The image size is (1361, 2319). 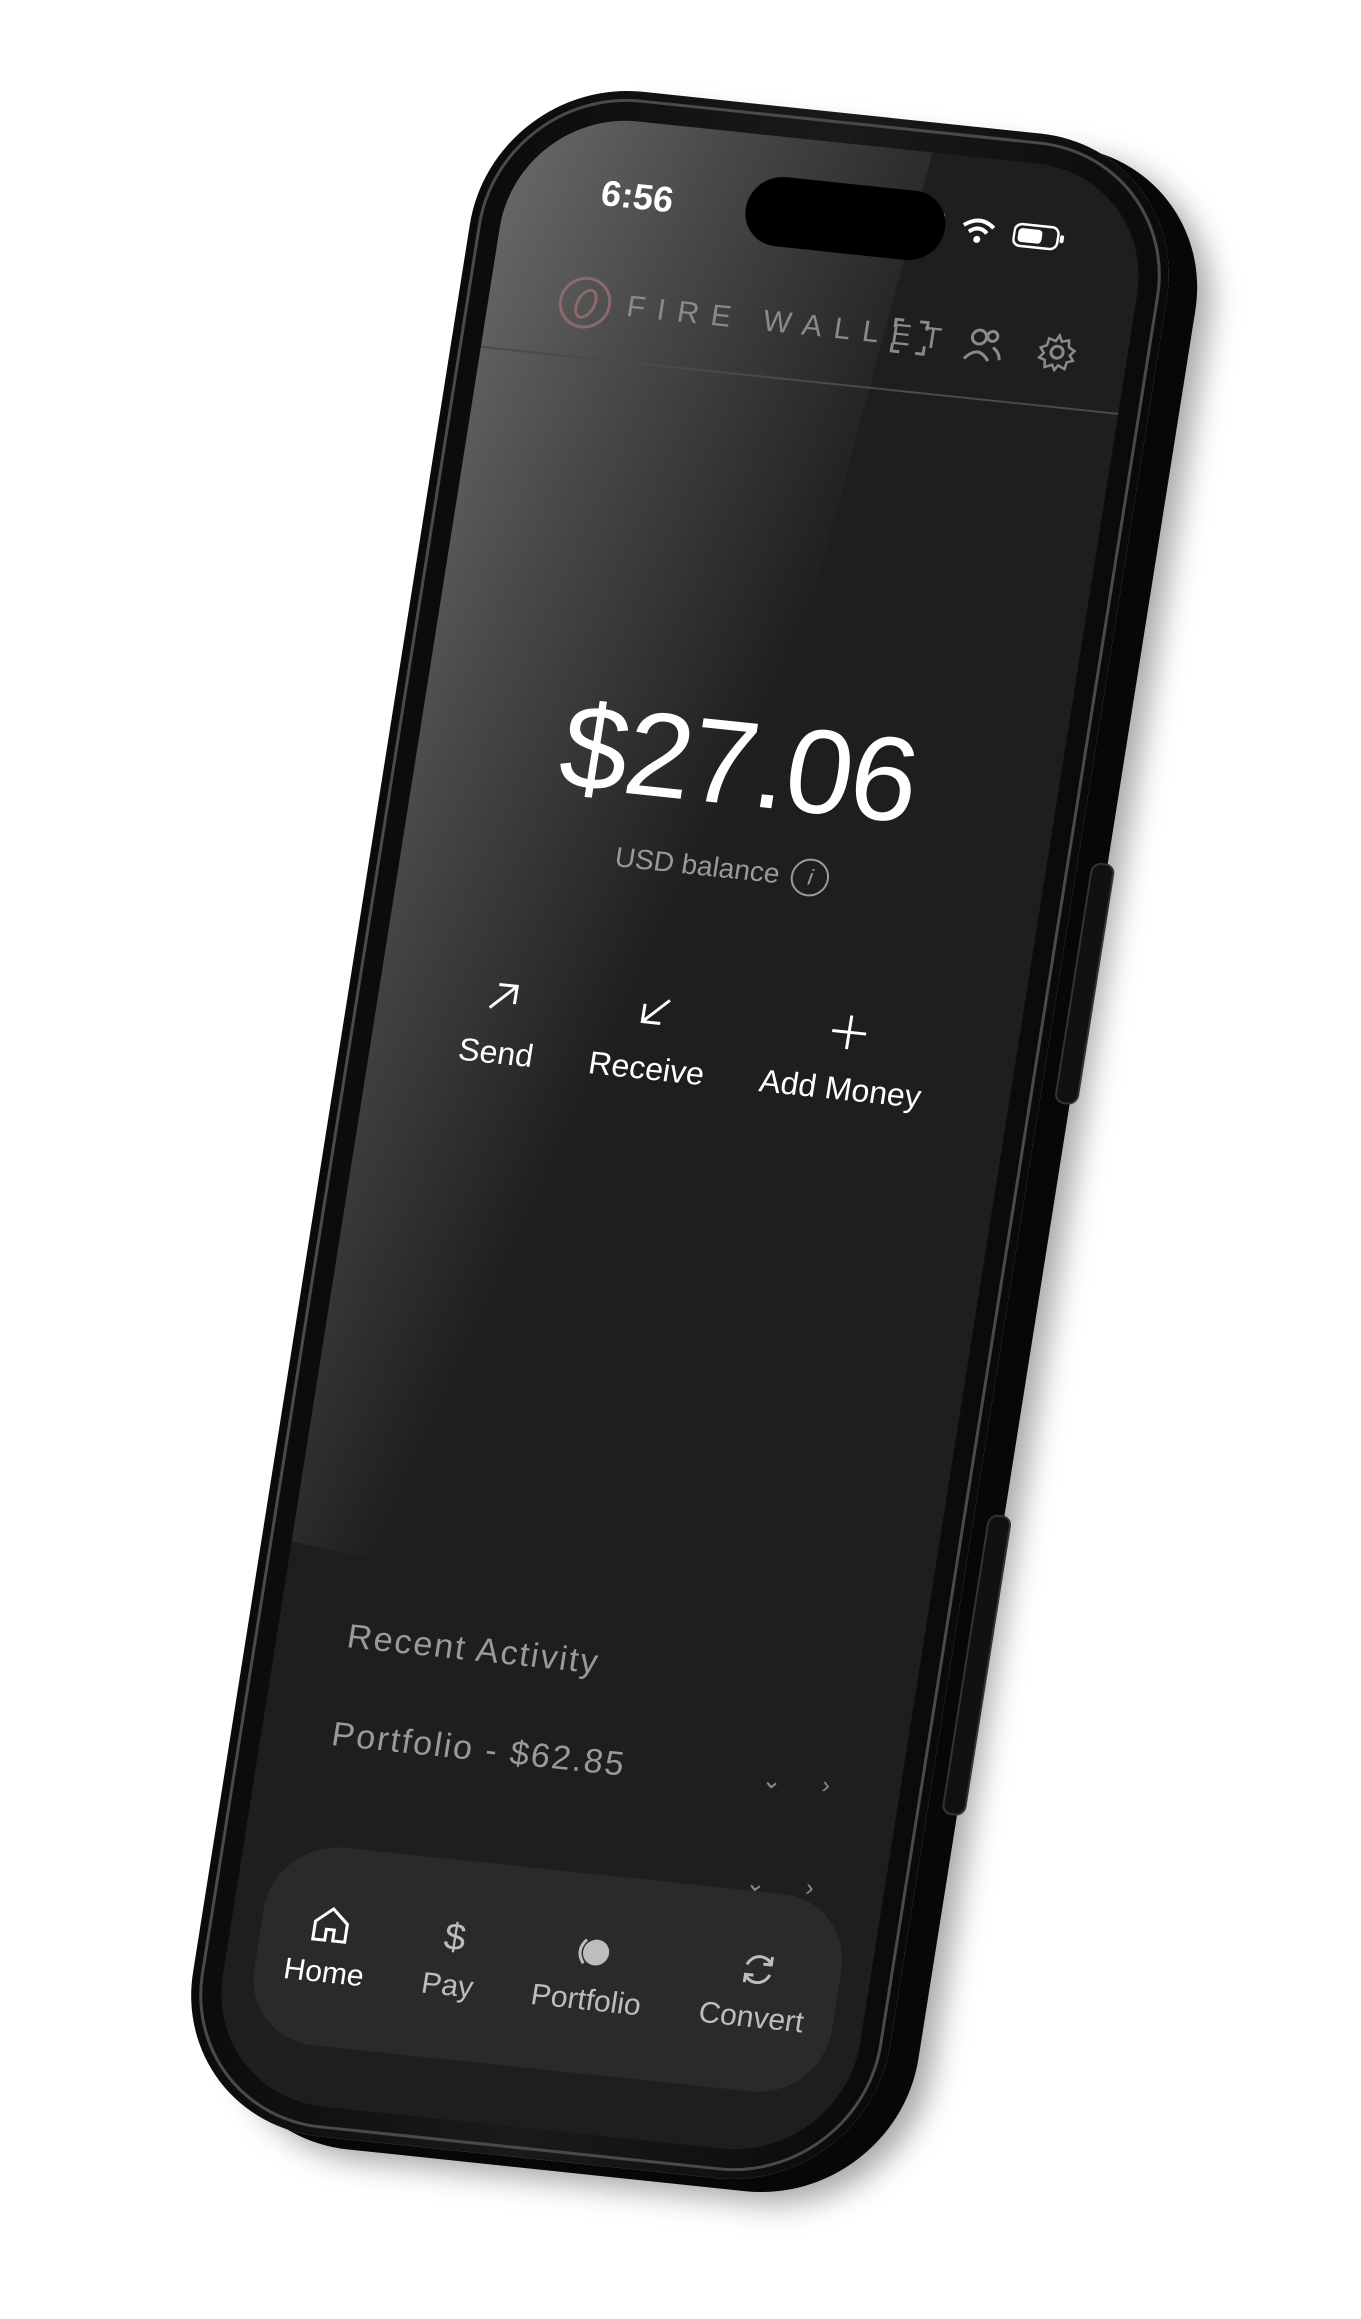 What do you see at coordinates (324, 1973) in the screenshot?
I see `tab-home-label: Home` at bounding box center [324, 1973].